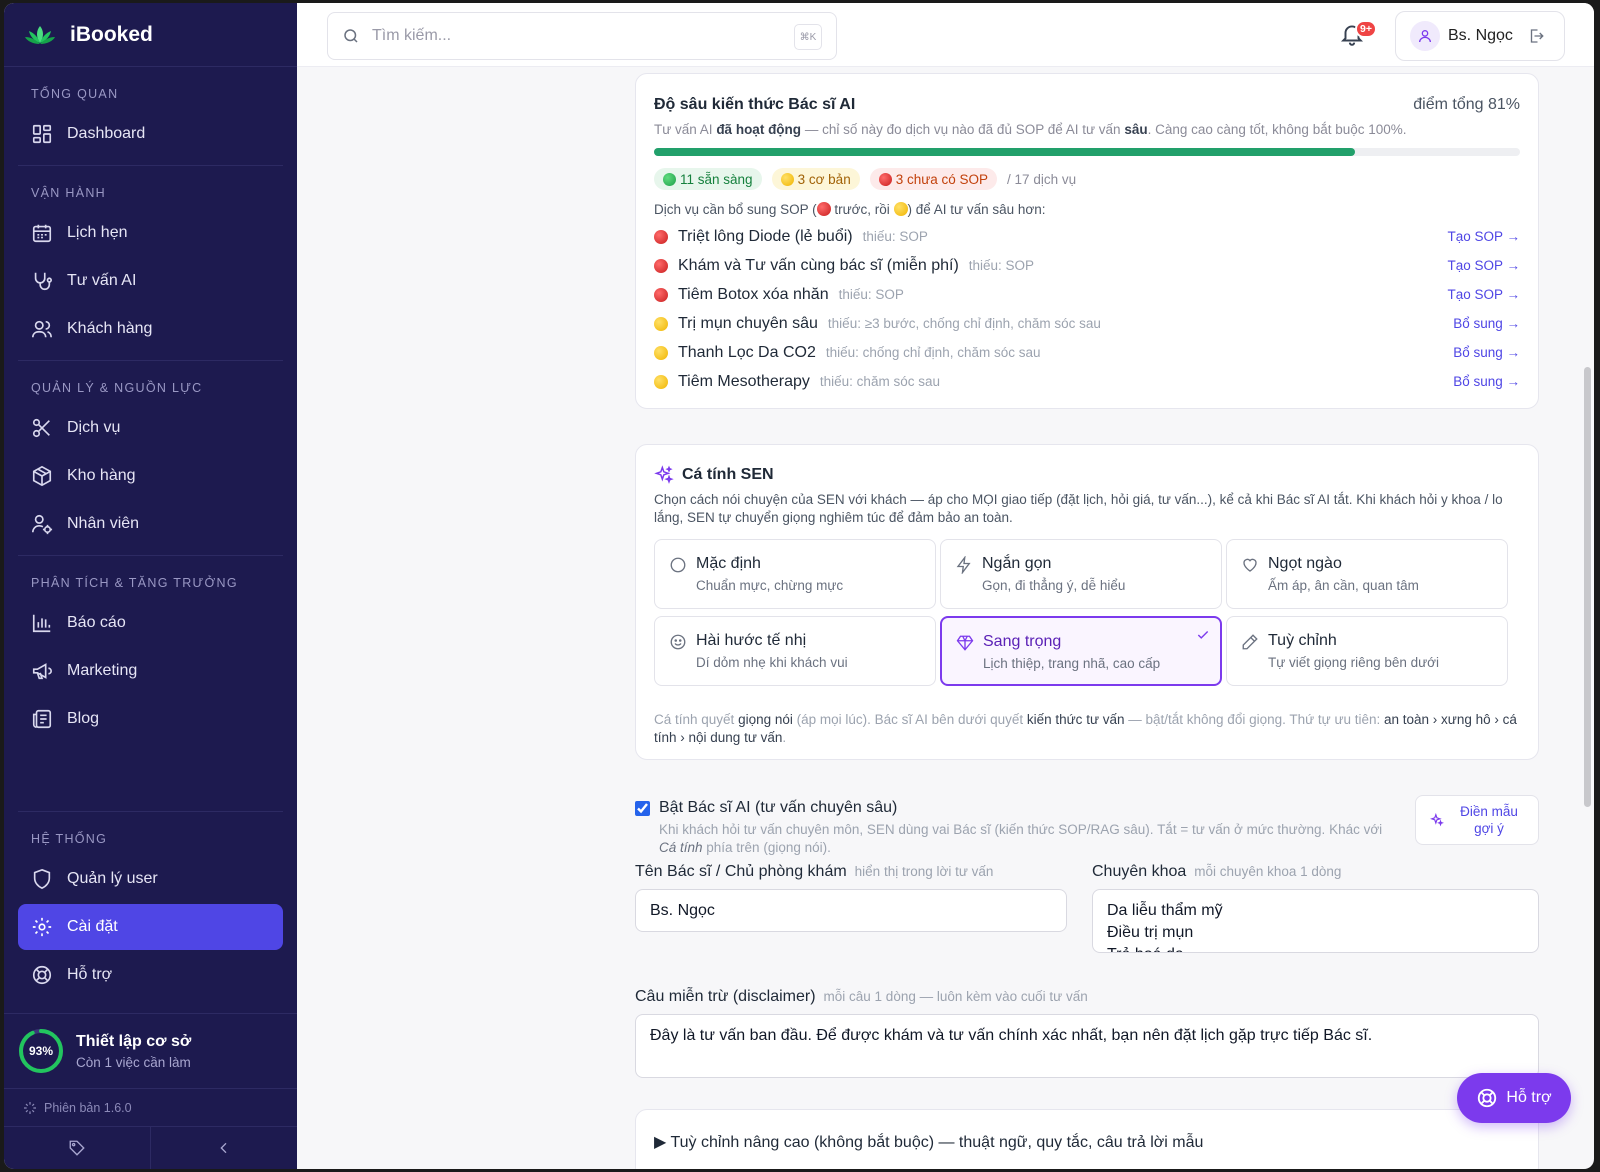 The height and width of the screenshot is (1172, 1600). Describe the element at coordinates (150, 927) in the screenshot. I see `sidebar-item-settings: Cài đặt` at that location.